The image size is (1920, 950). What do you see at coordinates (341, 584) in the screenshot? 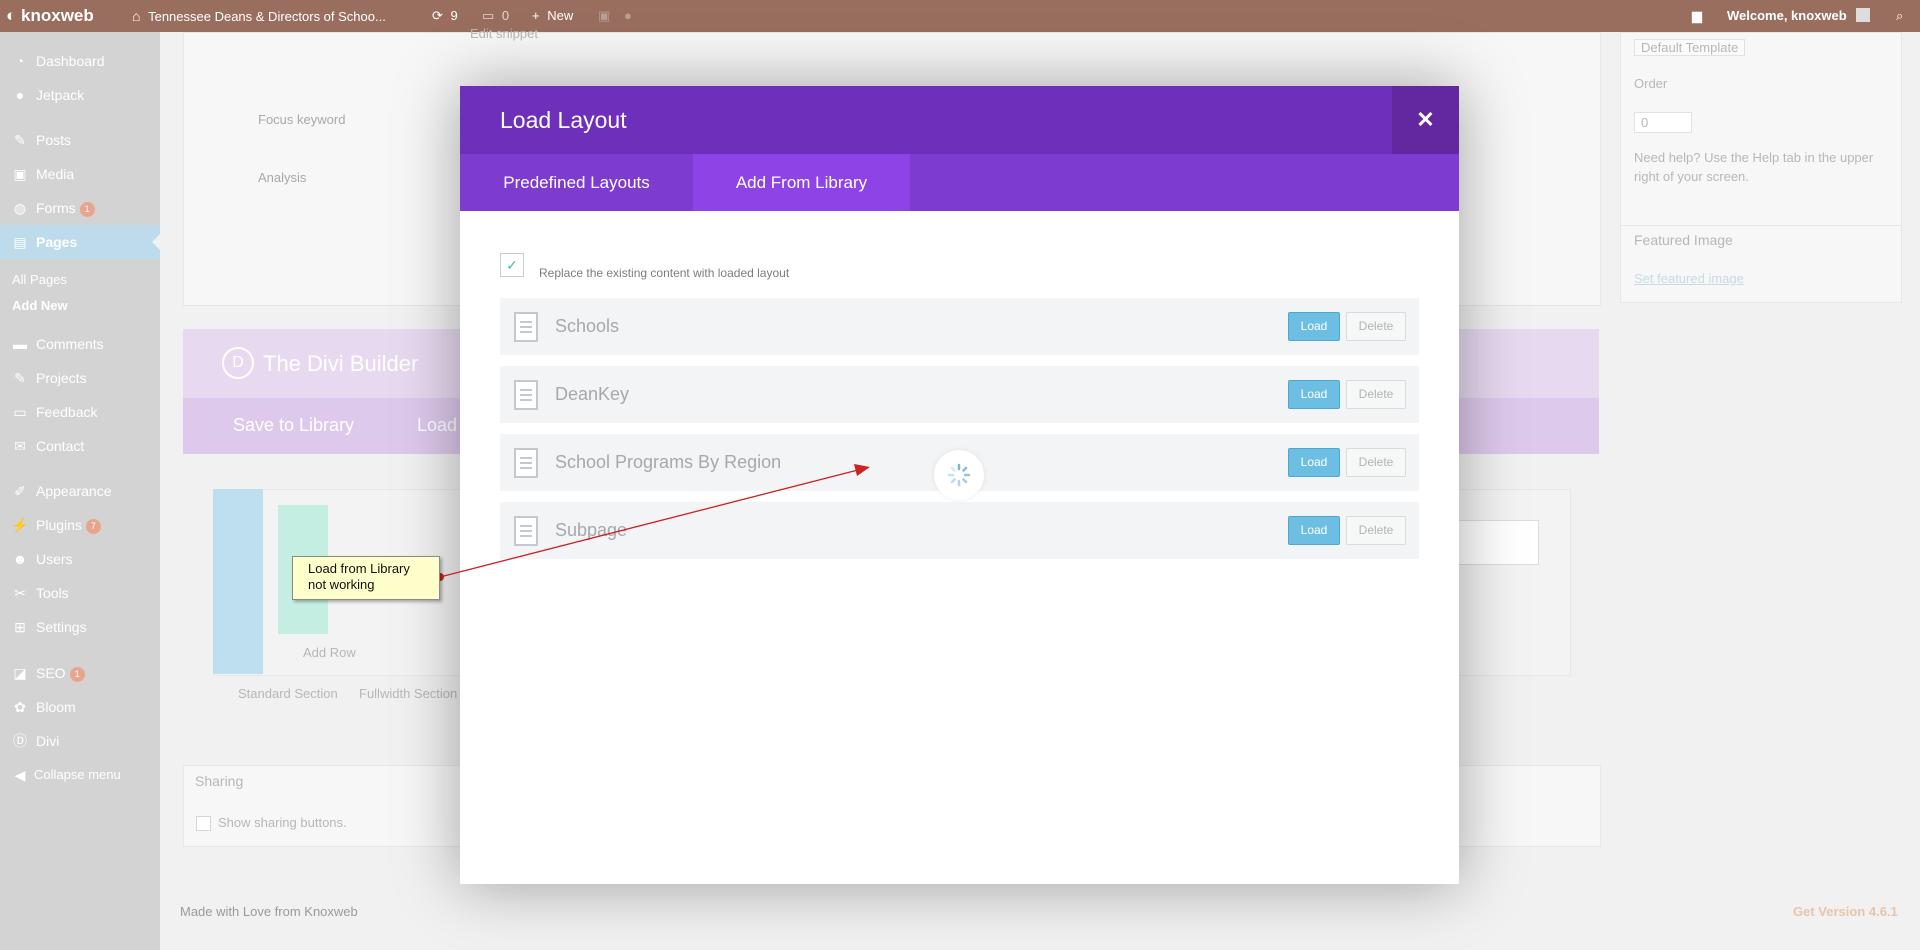
I see `annotation-line-2: not working` at bounding box center [341, 584].